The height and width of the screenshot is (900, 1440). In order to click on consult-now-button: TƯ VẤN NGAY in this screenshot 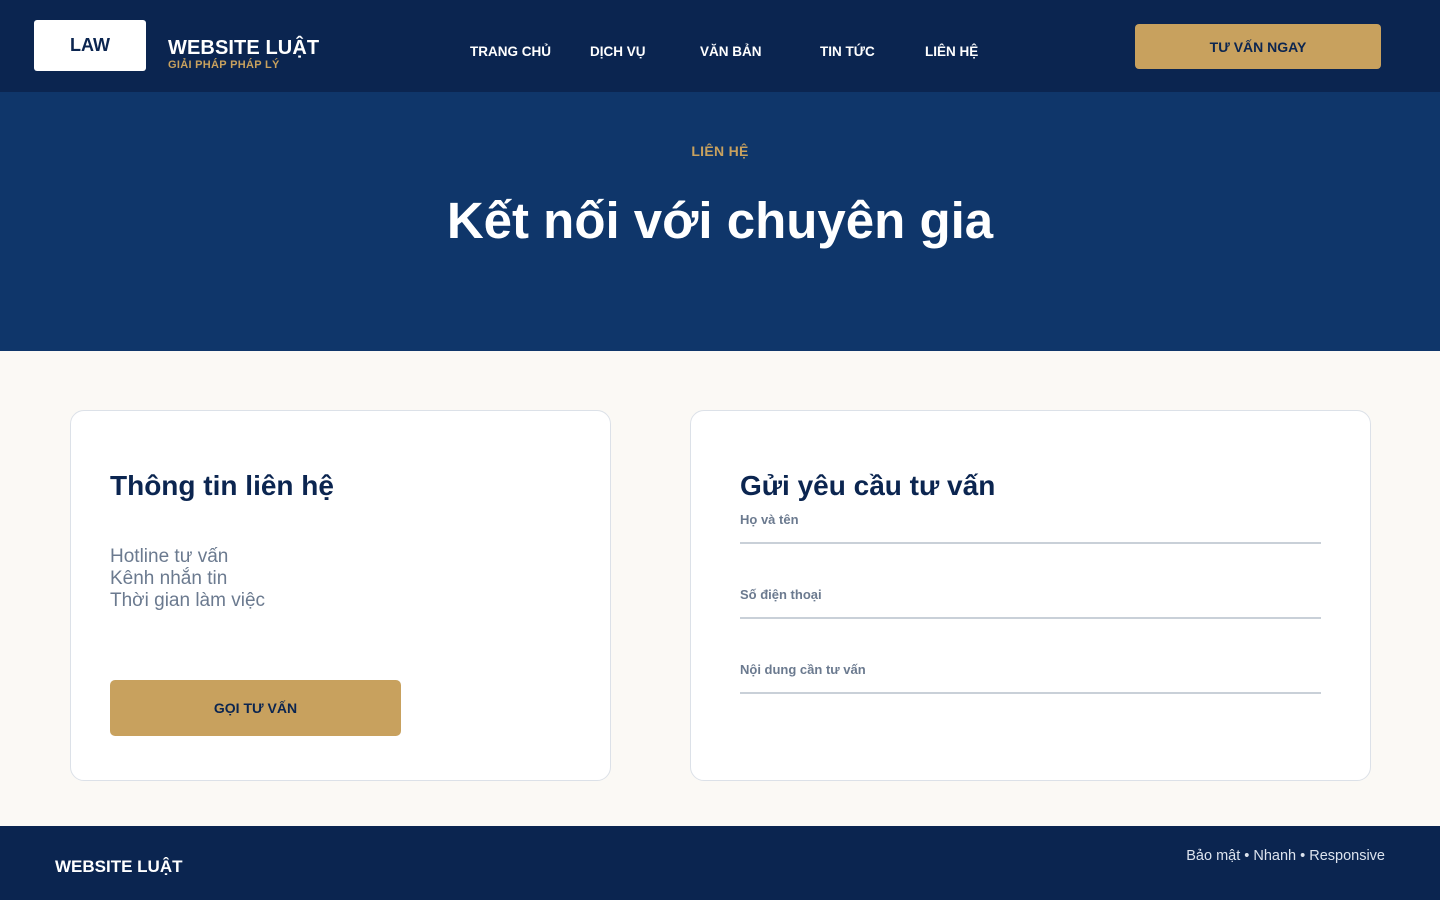, I will do `click(1258, 46)`.